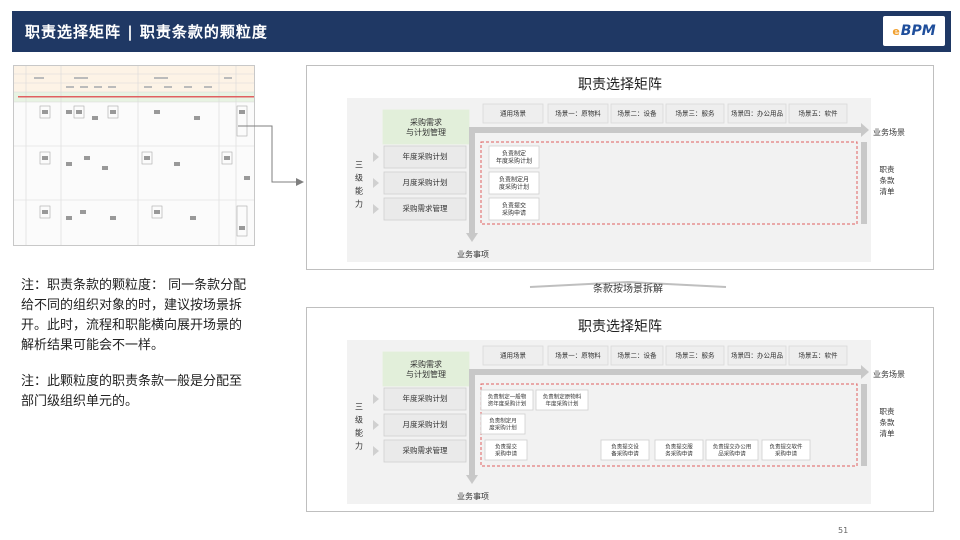  Describe the element at coordinates (132, 391) in the screenshot. I see `note-department-level: 注：此颗粒度的职责条款一般是分配至部门级组织单元的。` at that location.